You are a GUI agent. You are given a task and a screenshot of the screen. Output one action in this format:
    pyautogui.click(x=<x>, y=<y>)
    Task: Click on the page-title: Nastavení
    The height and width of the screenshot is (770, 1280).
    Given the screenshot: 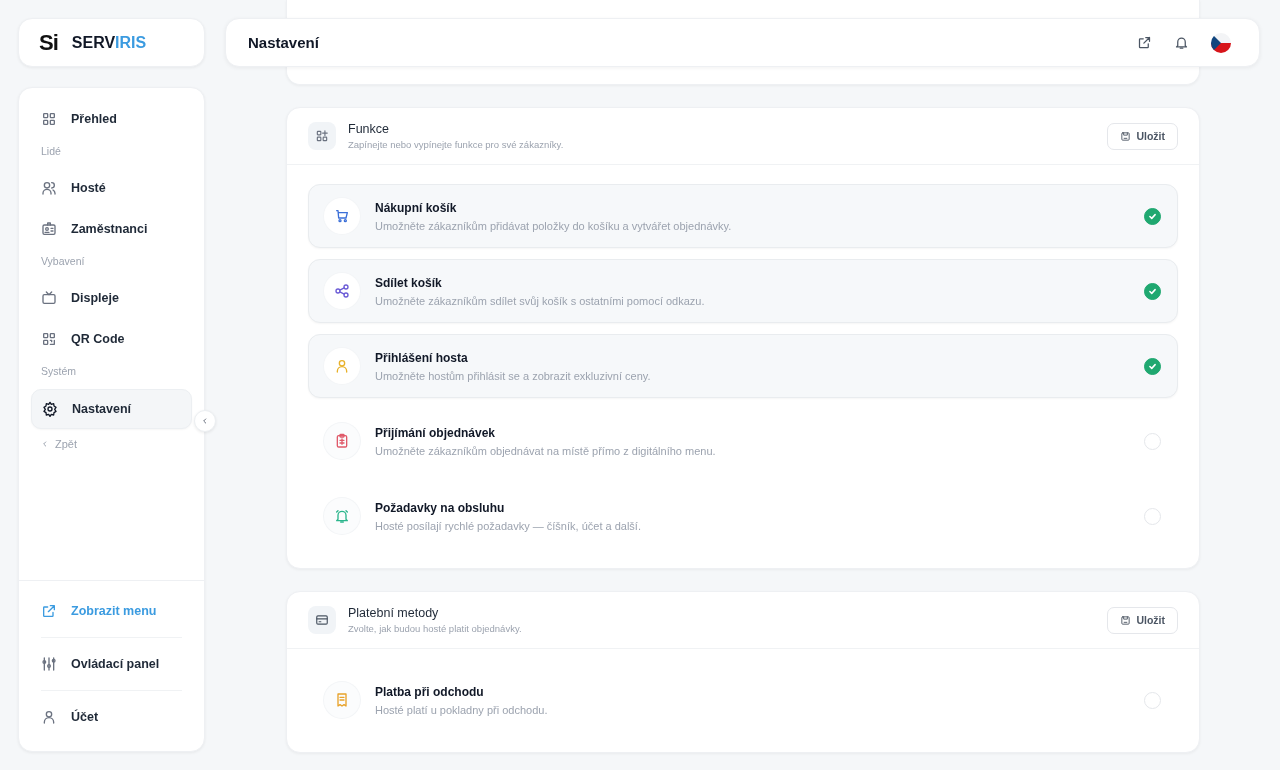 What is the action you would take?
    pyautogui.click(x=284, y=42)
    